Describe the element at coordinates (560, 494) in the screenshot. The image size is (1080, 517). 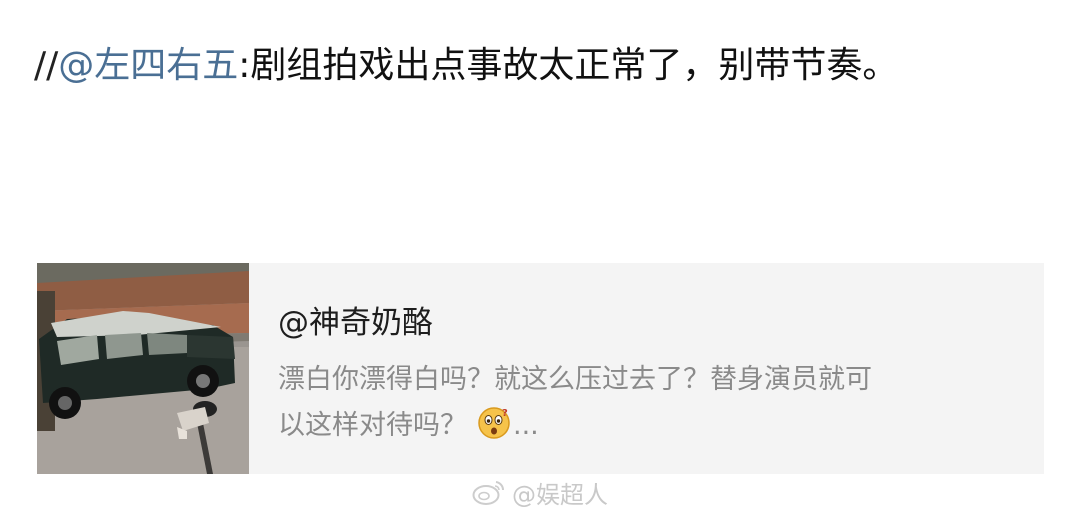
I see `watermark-text: @娱超人` at that location.